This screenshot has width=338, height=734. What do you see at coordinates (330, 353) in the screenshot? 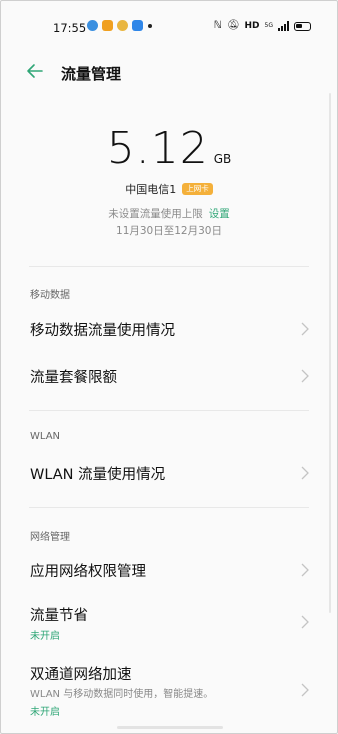
I see `scrollbar` at bounding box center [330, 353].